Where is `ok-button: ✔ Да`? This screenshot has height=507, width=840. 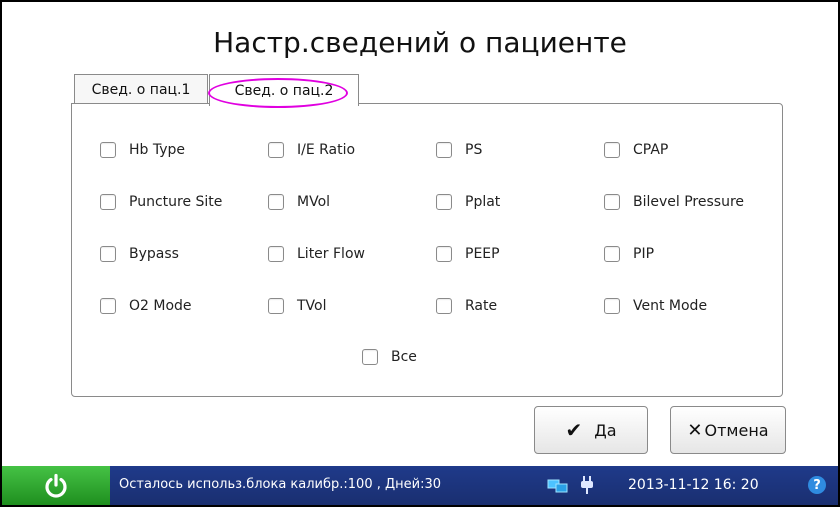
ok-button: ✔ Да is located at coordinates (591, 430).